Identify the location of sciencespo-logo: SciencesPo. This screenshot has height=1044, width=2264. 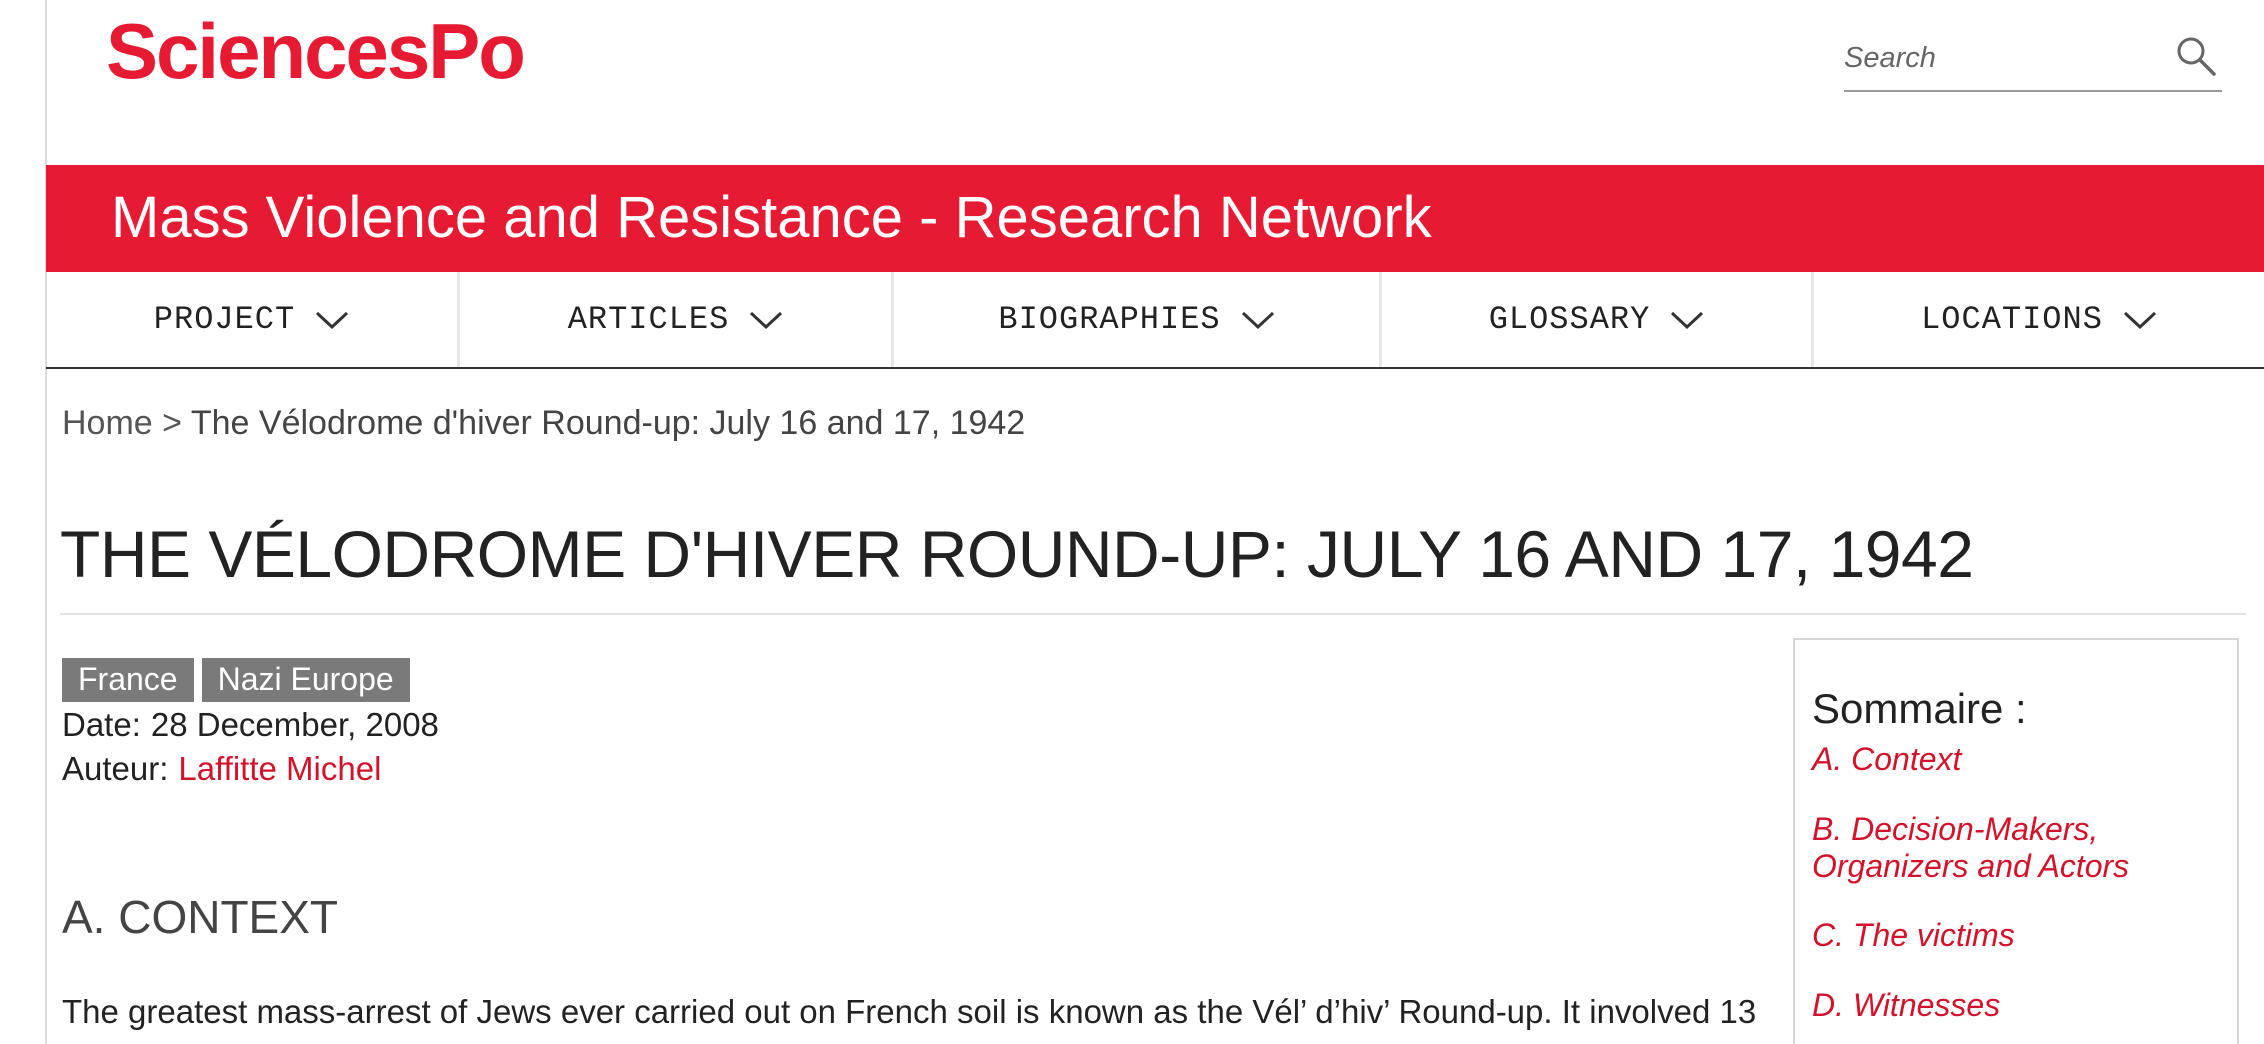
(316, 51).